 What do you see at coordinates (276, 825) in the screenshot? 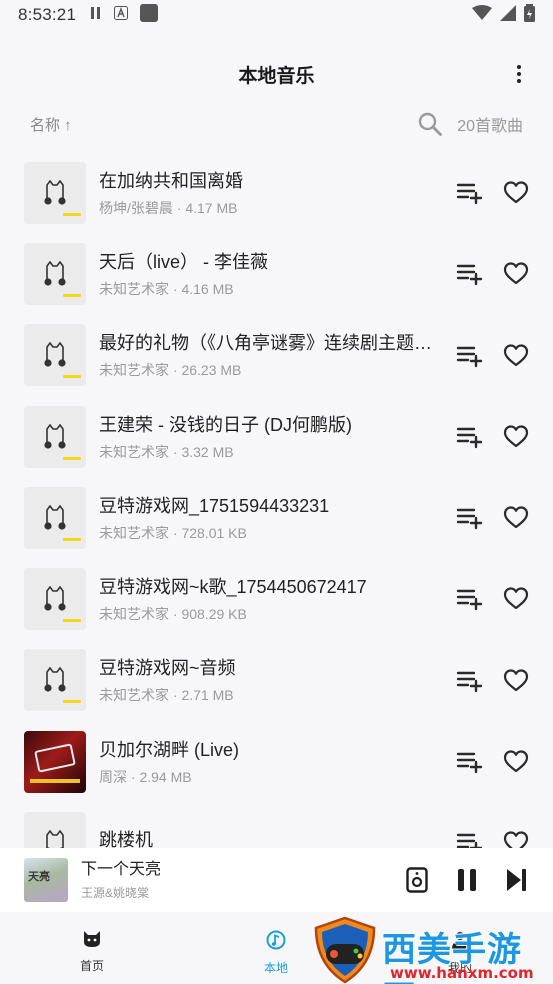
I see `song-row: 跳楼机` at bounding box center [276, 825].